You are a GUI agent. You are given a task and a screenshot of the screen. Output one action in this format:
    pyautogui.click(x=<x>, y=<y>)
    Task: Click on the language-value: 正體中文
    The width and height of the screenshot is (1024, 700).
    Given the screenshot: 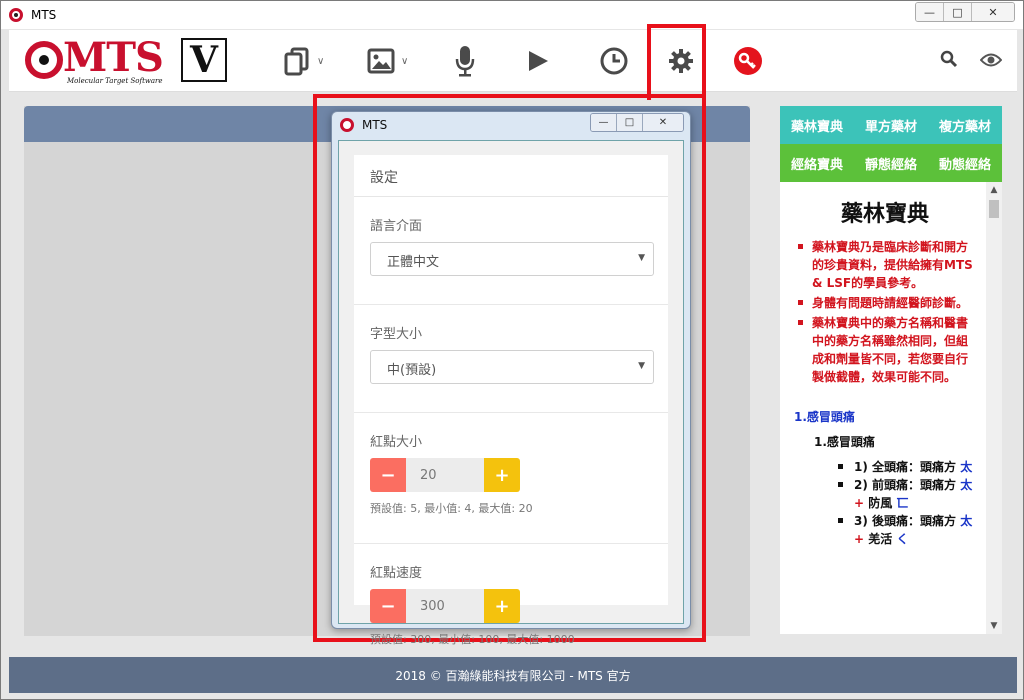 What is the action you would take?
    pyautogui.click(x=413, y=262)
    